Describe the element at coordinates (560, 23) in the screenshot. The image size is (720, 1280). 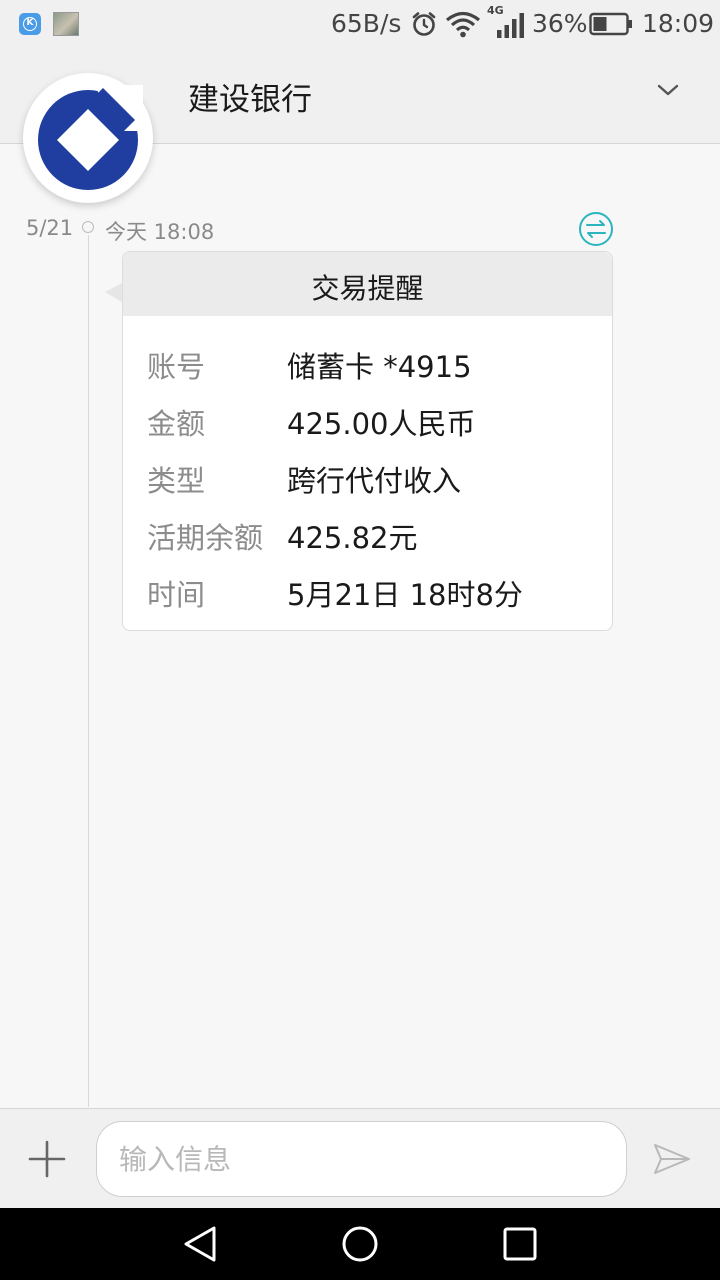
I see `battery-percent: 36%` at that location.